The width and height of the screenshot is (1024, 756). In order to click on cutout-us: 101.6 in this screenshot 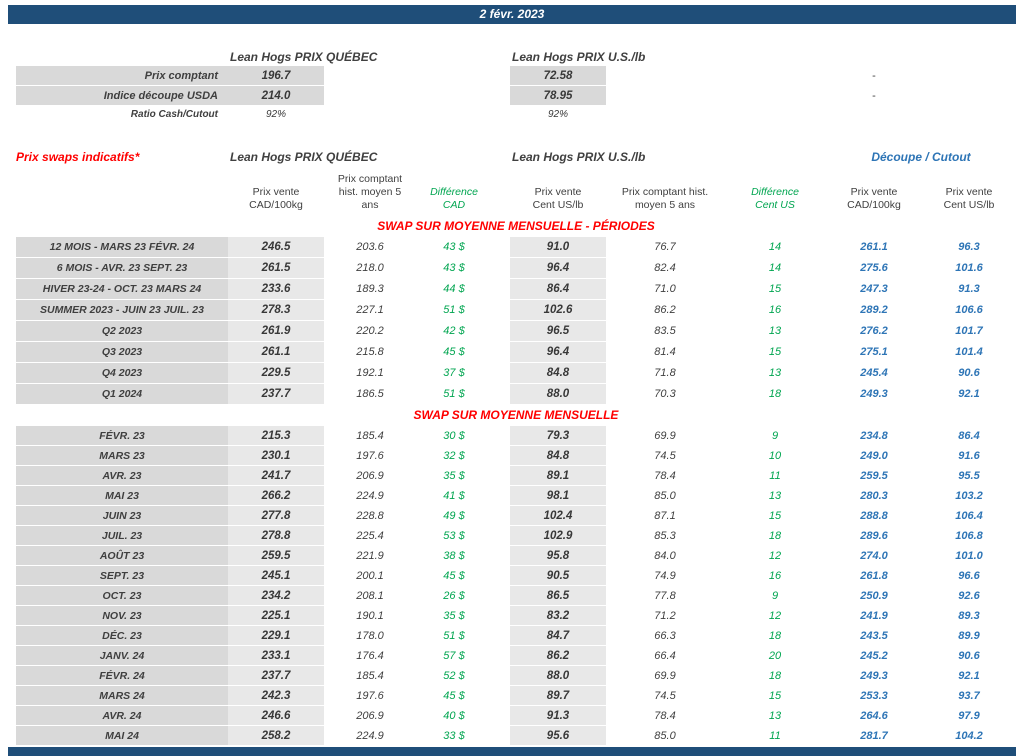, I will do `click(969, 268)`.